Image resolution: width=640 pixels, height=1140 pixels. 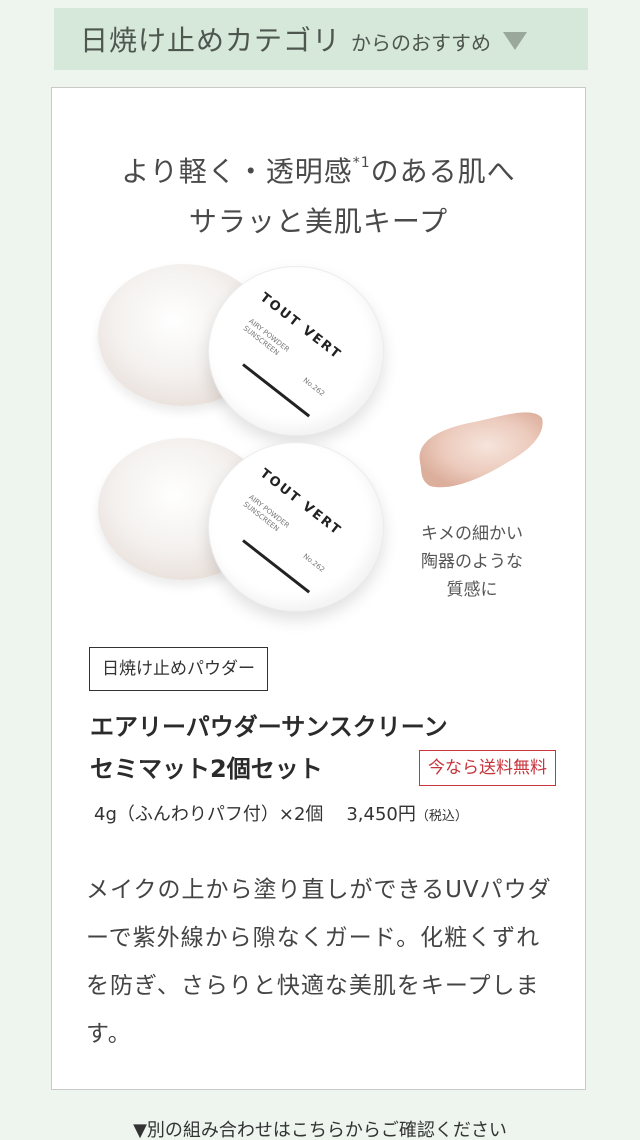 What do you see at coordinates (421, 42) in the screenshot?
I see `category-subtitle: からのおすすめ` at bounding box center [421, 42].